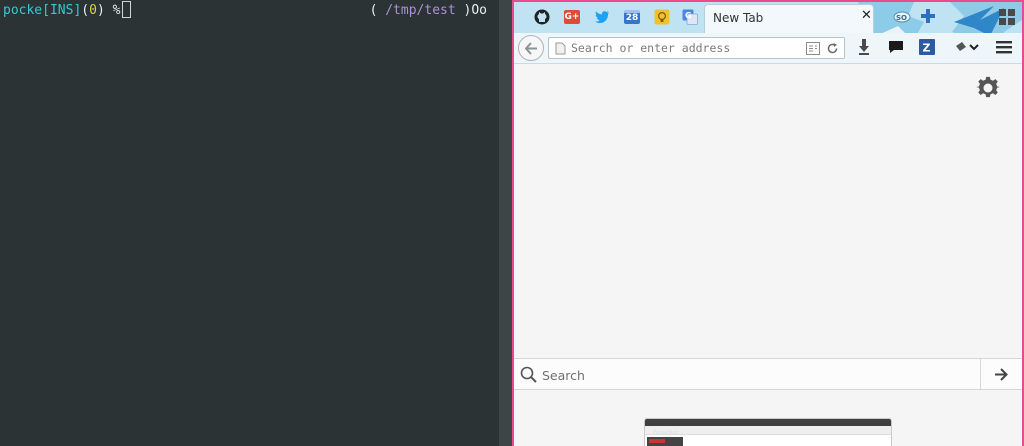 The width and height of the screenshot is (1024, 446). I want to click on thumbnail-toolbar, so click(768, 430).